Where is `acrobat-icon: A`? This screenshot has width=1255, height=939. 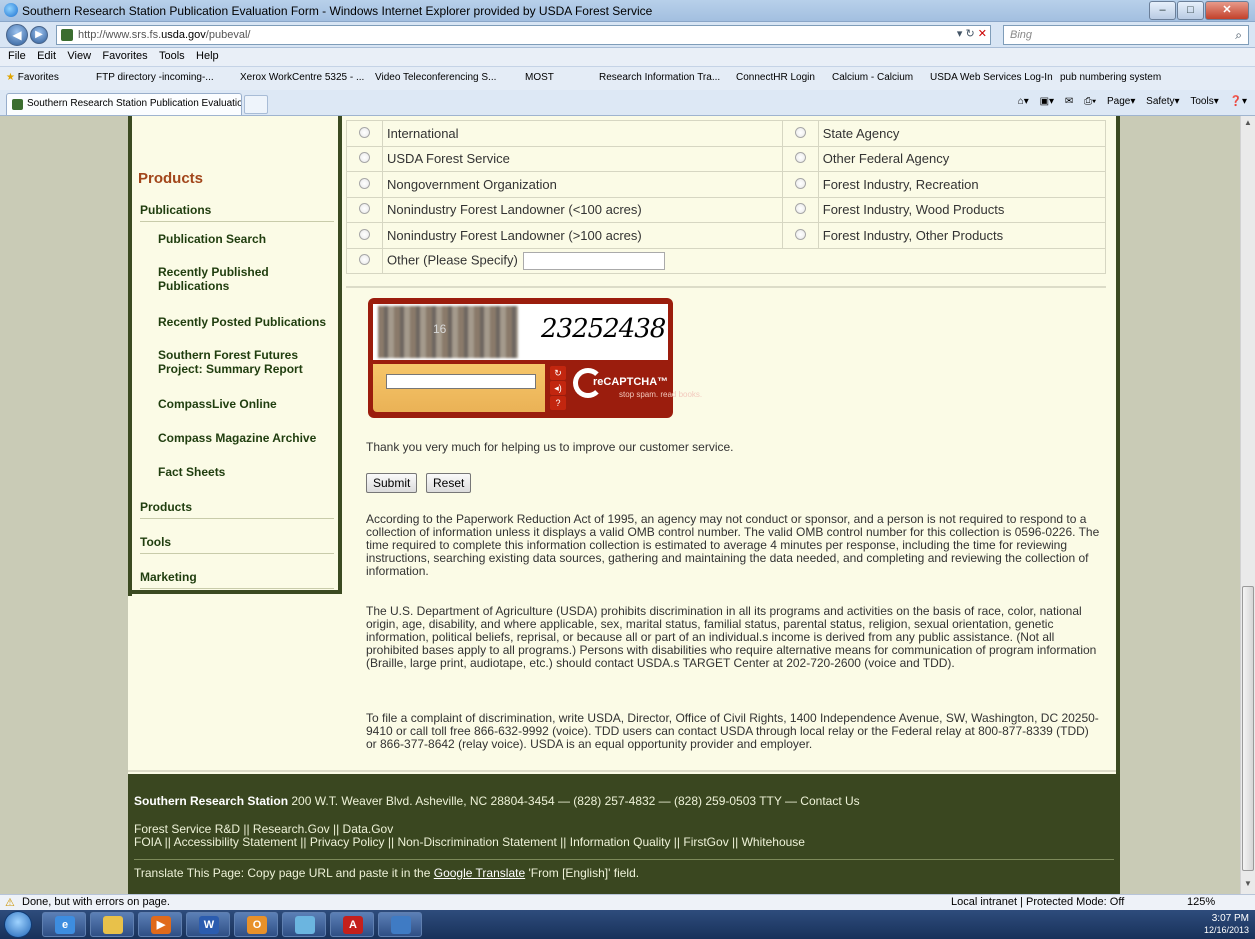 acrobat-icon: A is located at coordinates (353, 925).